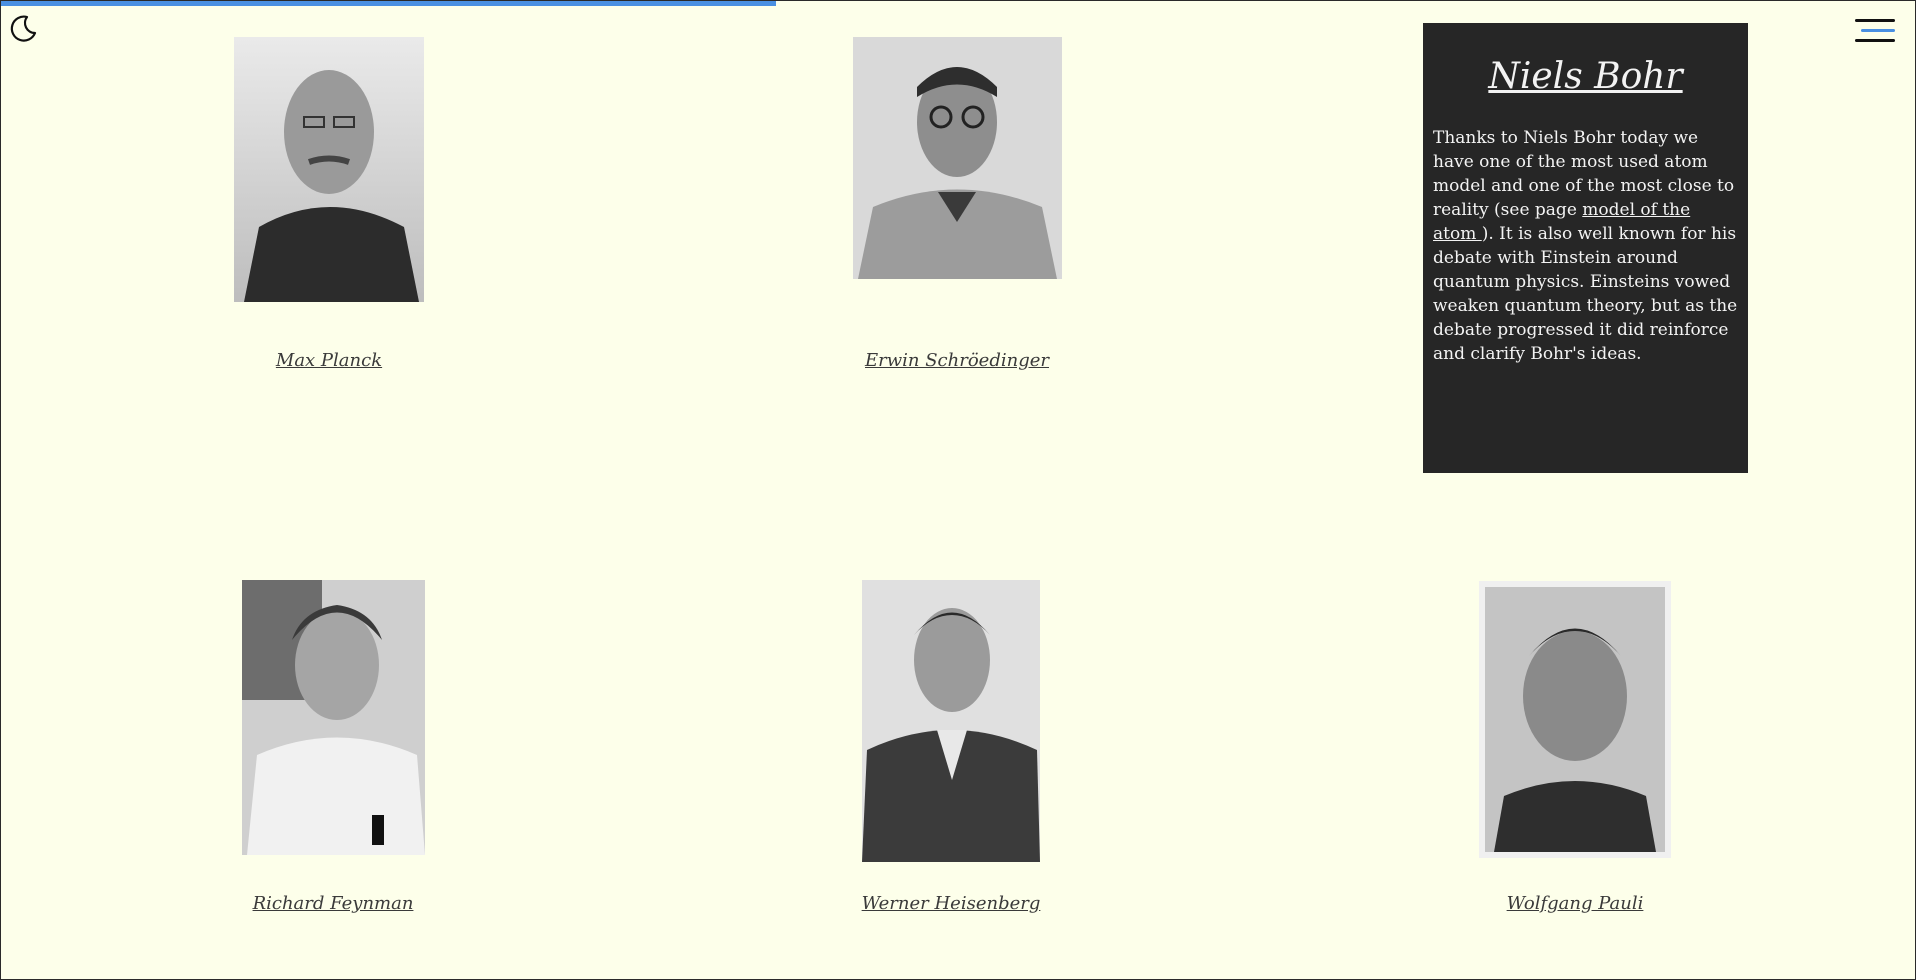 The image size is (1916, 980). Describe the element at coordinates (951, 903) in the screenshot. I see `scientist-link-werner-heisenberg: Werner Heisenberg` at that location.